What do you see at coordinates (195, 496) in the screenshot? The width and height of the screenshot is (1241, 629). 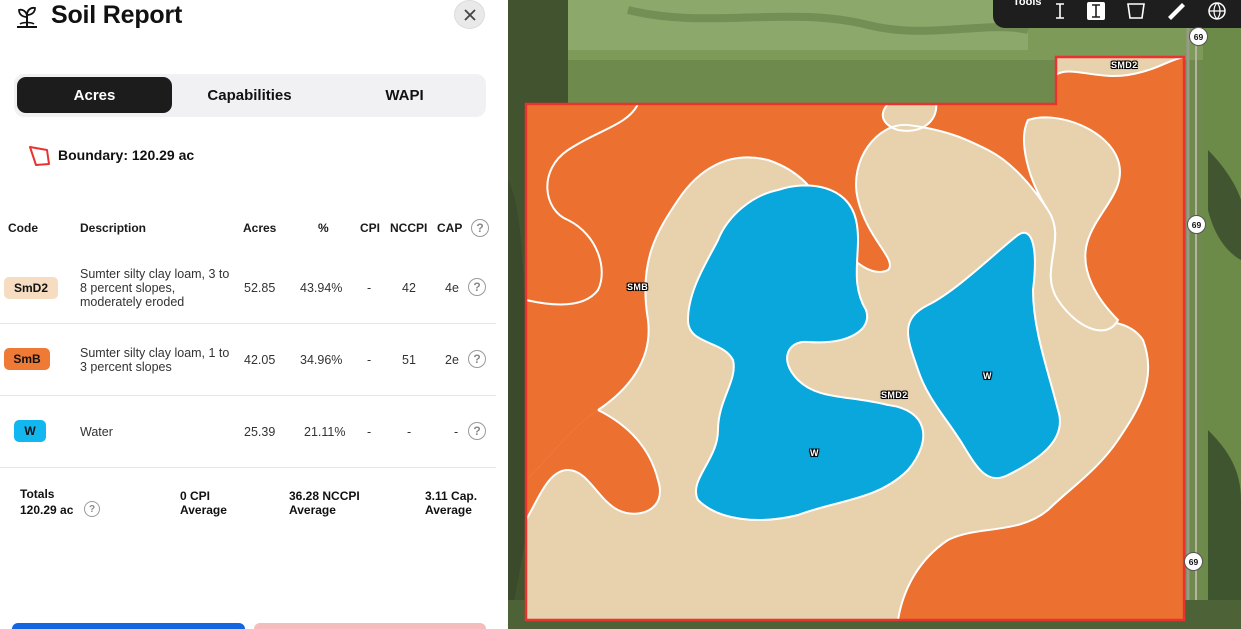 I see `totals-cpi-value: 0 CPI` at bounding box center [195, 496].